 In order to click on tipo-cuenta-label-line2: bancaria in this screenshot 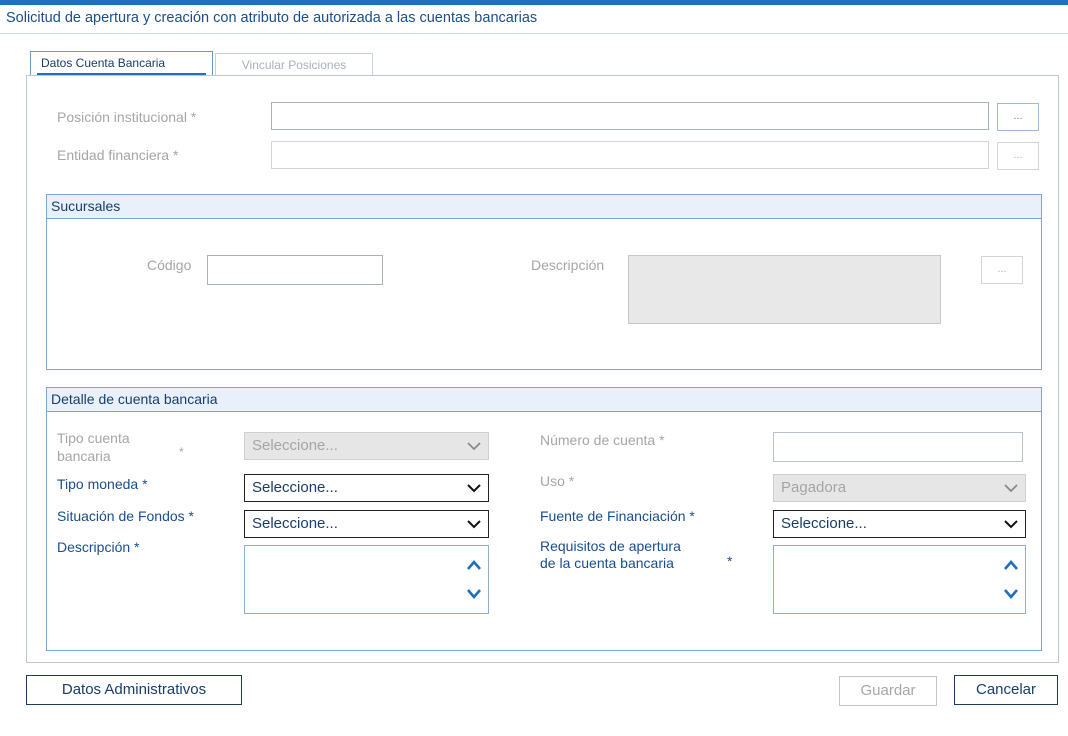, I will do `click(84, 456)`.